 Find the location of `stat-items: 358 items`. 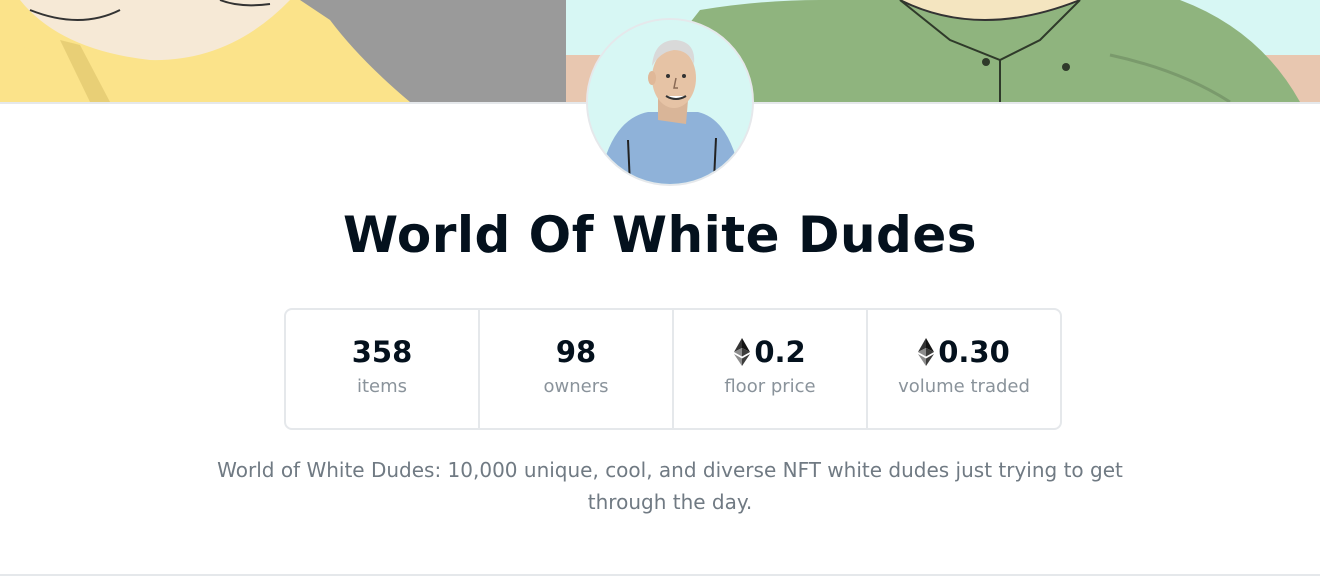

stat-items: 358 items is located at coordinates (383, 369).